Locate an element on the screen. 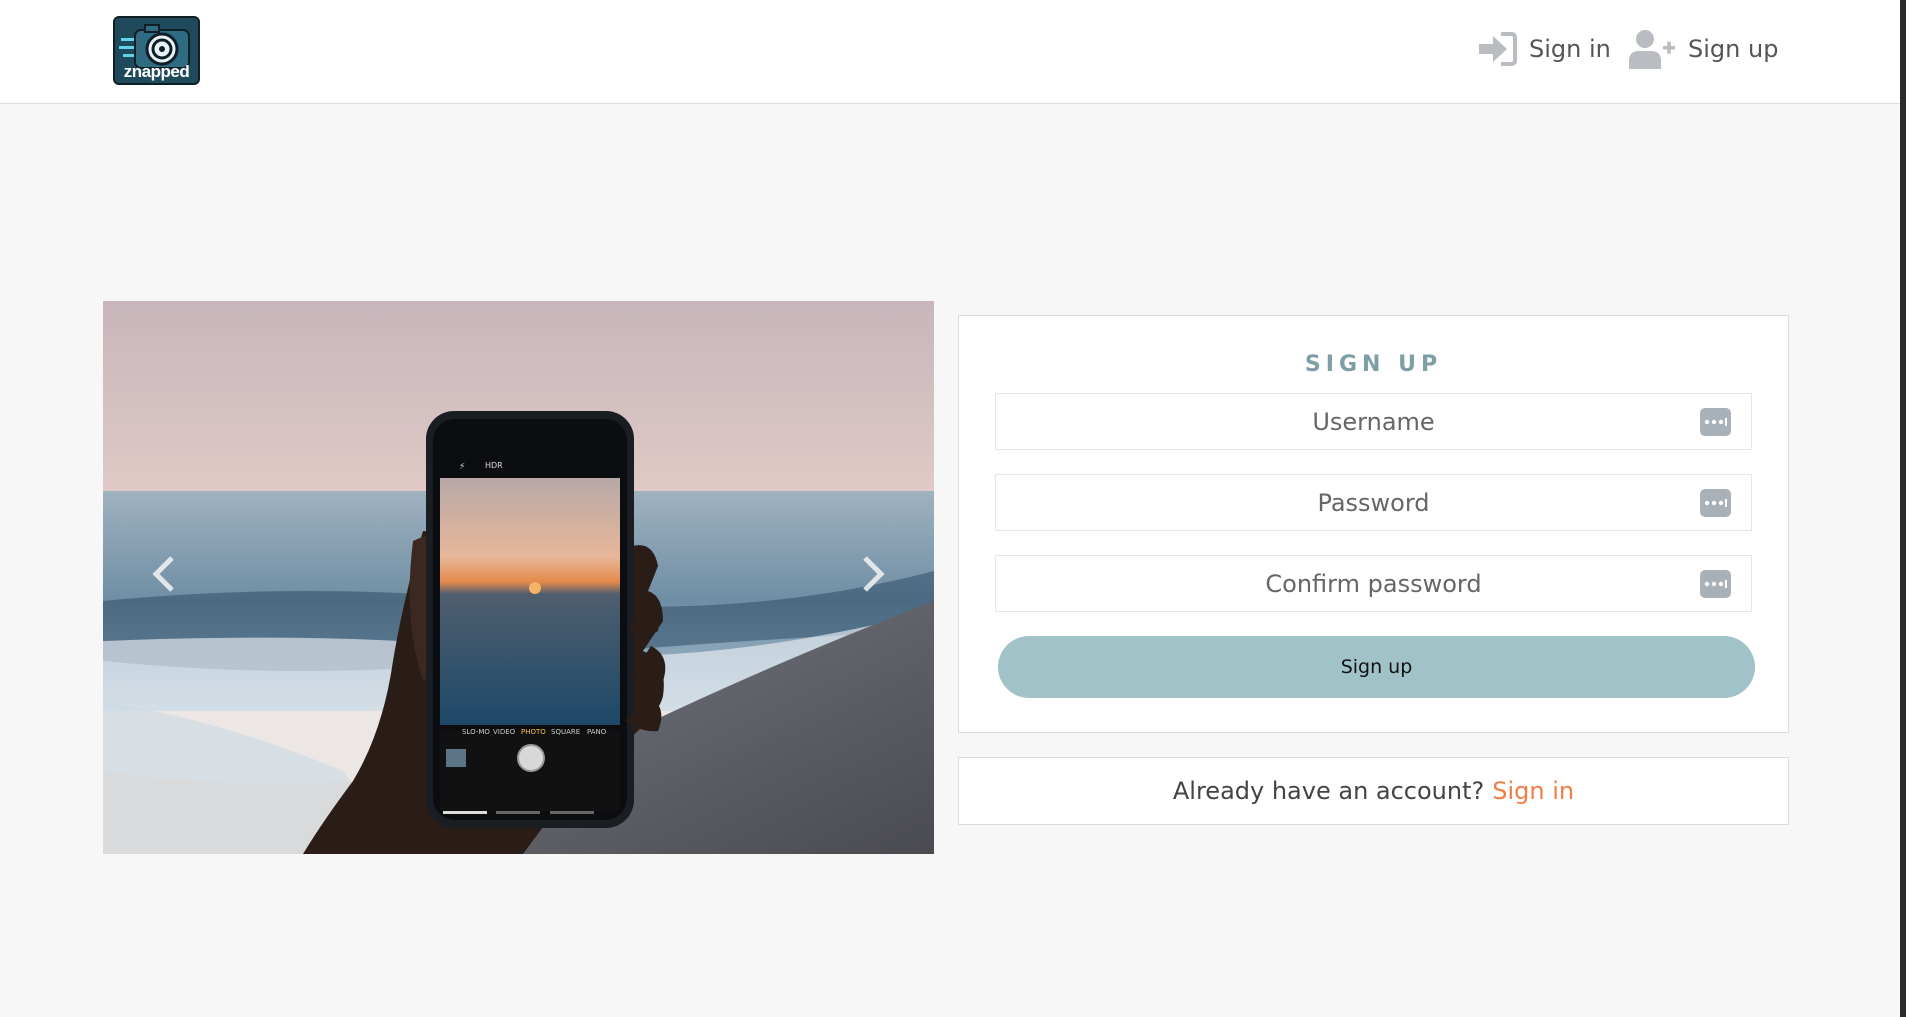  logo-text: znapped is located at coordinates (156, 71).